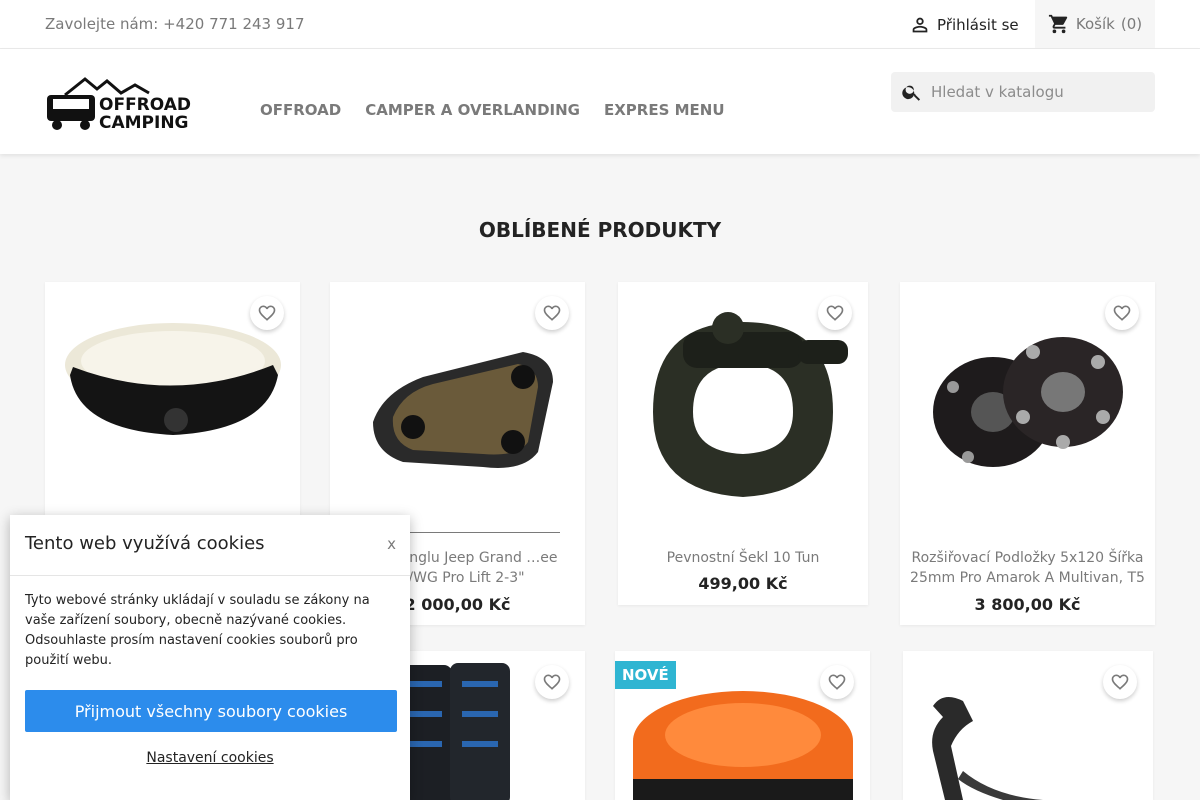  I want to click on product-name: Pevnostní Šekl 10 Tun, so click(743, 558).